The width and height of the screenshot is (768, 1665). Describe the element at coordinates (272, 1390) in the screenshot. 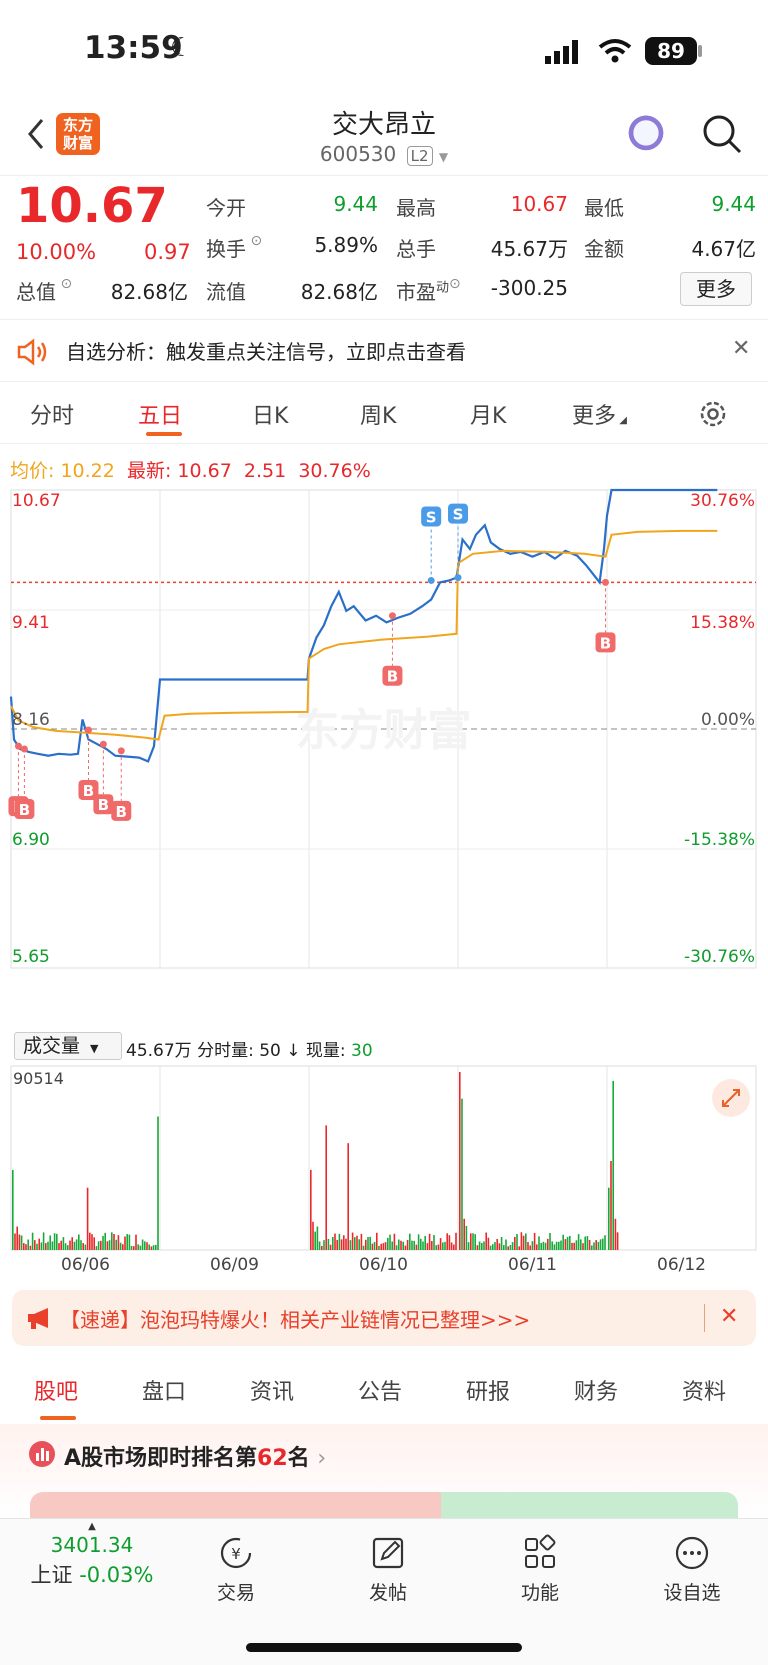

I see `tab-news: 资讯` at that location.